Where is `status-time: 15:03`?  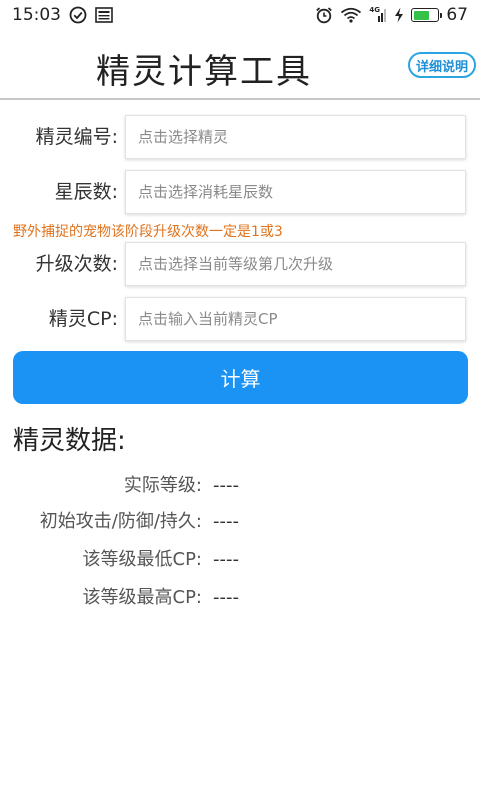
status-time: 15:03 is located at coordinates (36, 15).